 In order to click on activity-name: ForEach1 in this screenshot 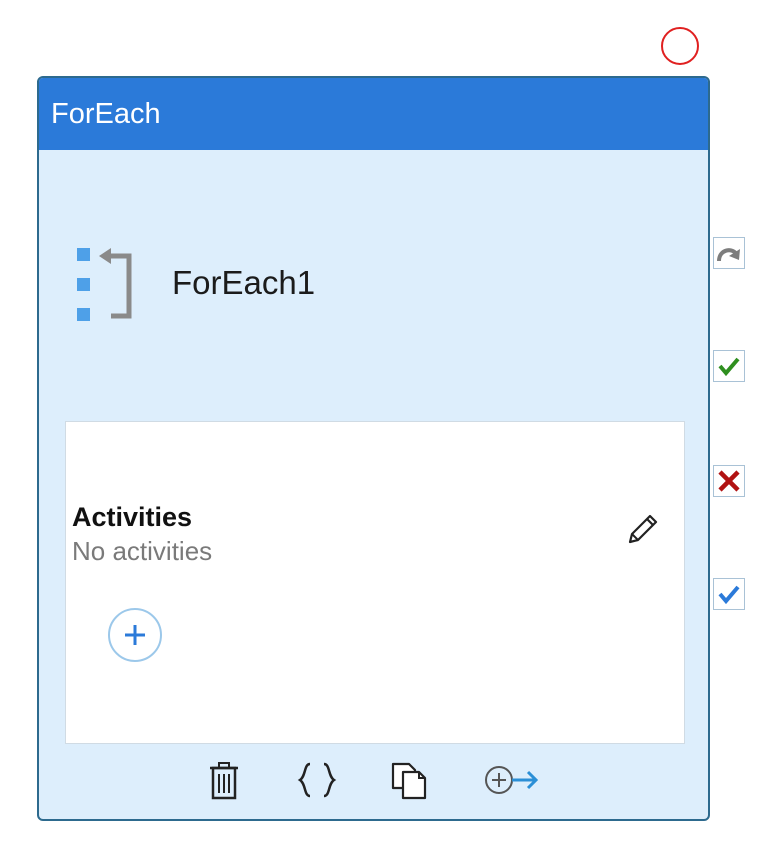, I will do `click(243, 283)`.